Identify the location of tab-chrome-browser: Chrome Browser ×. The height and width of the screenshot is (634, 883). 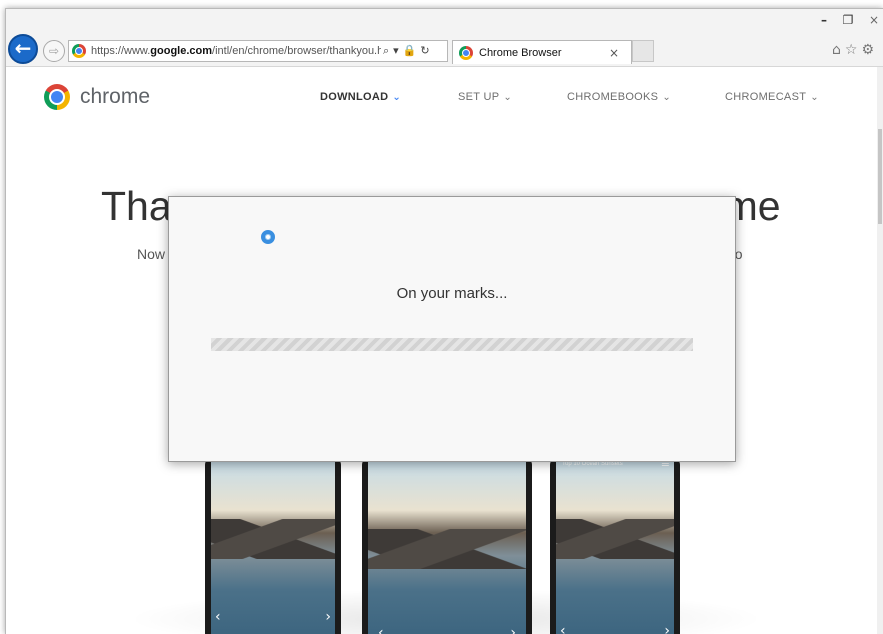
(542, 52).